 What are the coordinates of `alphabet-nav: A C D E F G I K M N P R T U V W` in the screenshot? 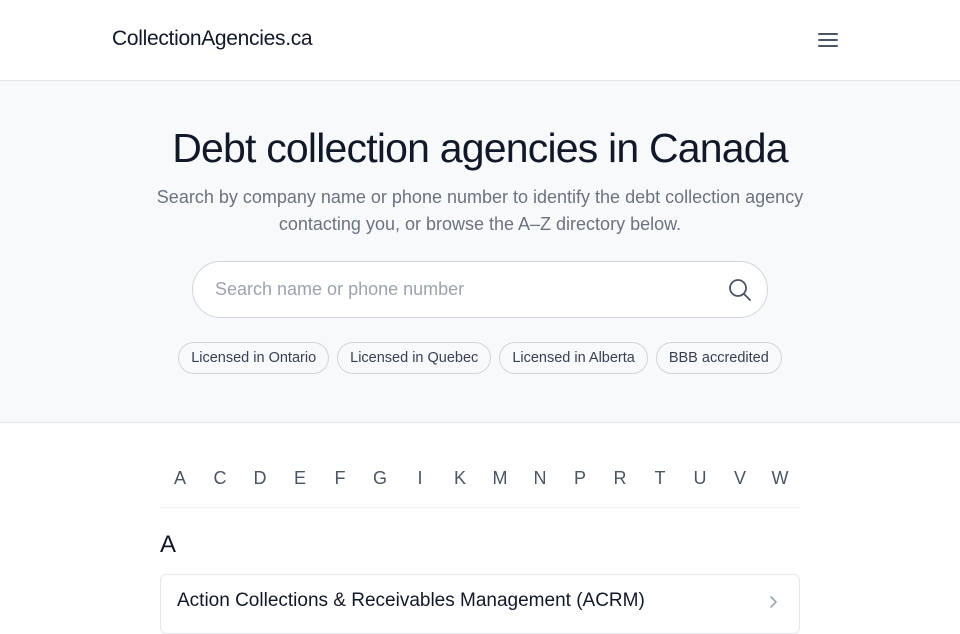 It's located at (480, 485).